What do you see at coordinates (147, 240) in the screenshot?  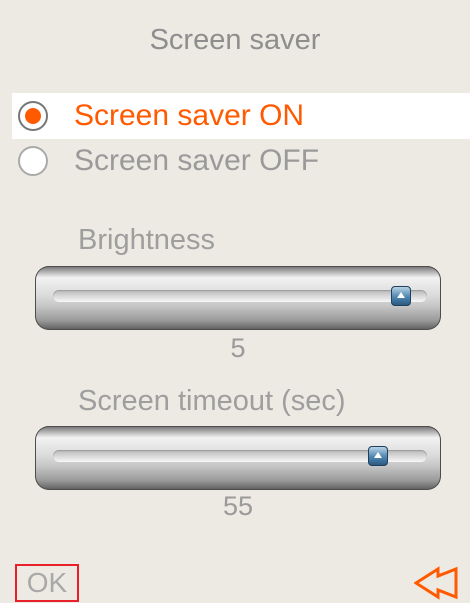 I see `brightness-label: Brightness` at bounding box center [147, 240].